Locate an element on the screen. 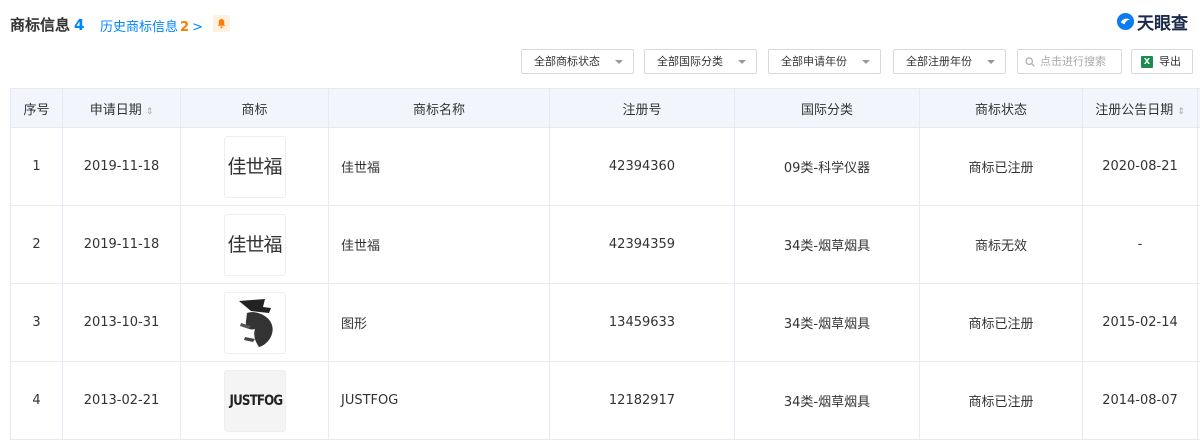 The width and height of the screenshot is (1200, 448). row-name: JUSTFOG is located at coordinates (439, 400).